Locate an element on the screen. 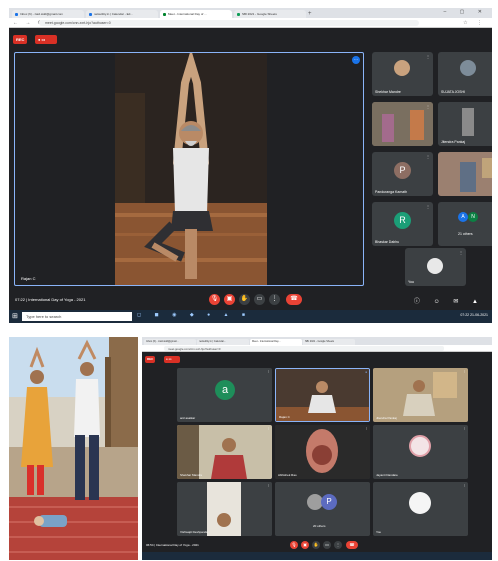  side-panel-icons: ⓘ ☺ ✉ ▲ is located at coordinates (449, 300).